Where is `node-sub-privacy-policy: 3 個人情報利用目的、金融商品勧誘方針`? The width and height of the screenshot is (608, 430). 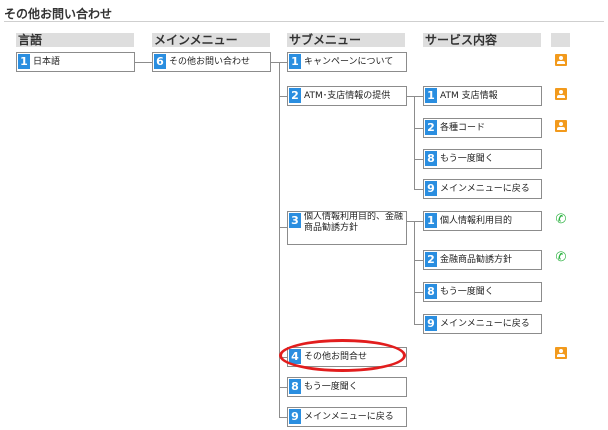
node-sub-privacy-policy: 3 個人情報利用目的、金融商品勧誘方針 is located at coordinates (347, 228).